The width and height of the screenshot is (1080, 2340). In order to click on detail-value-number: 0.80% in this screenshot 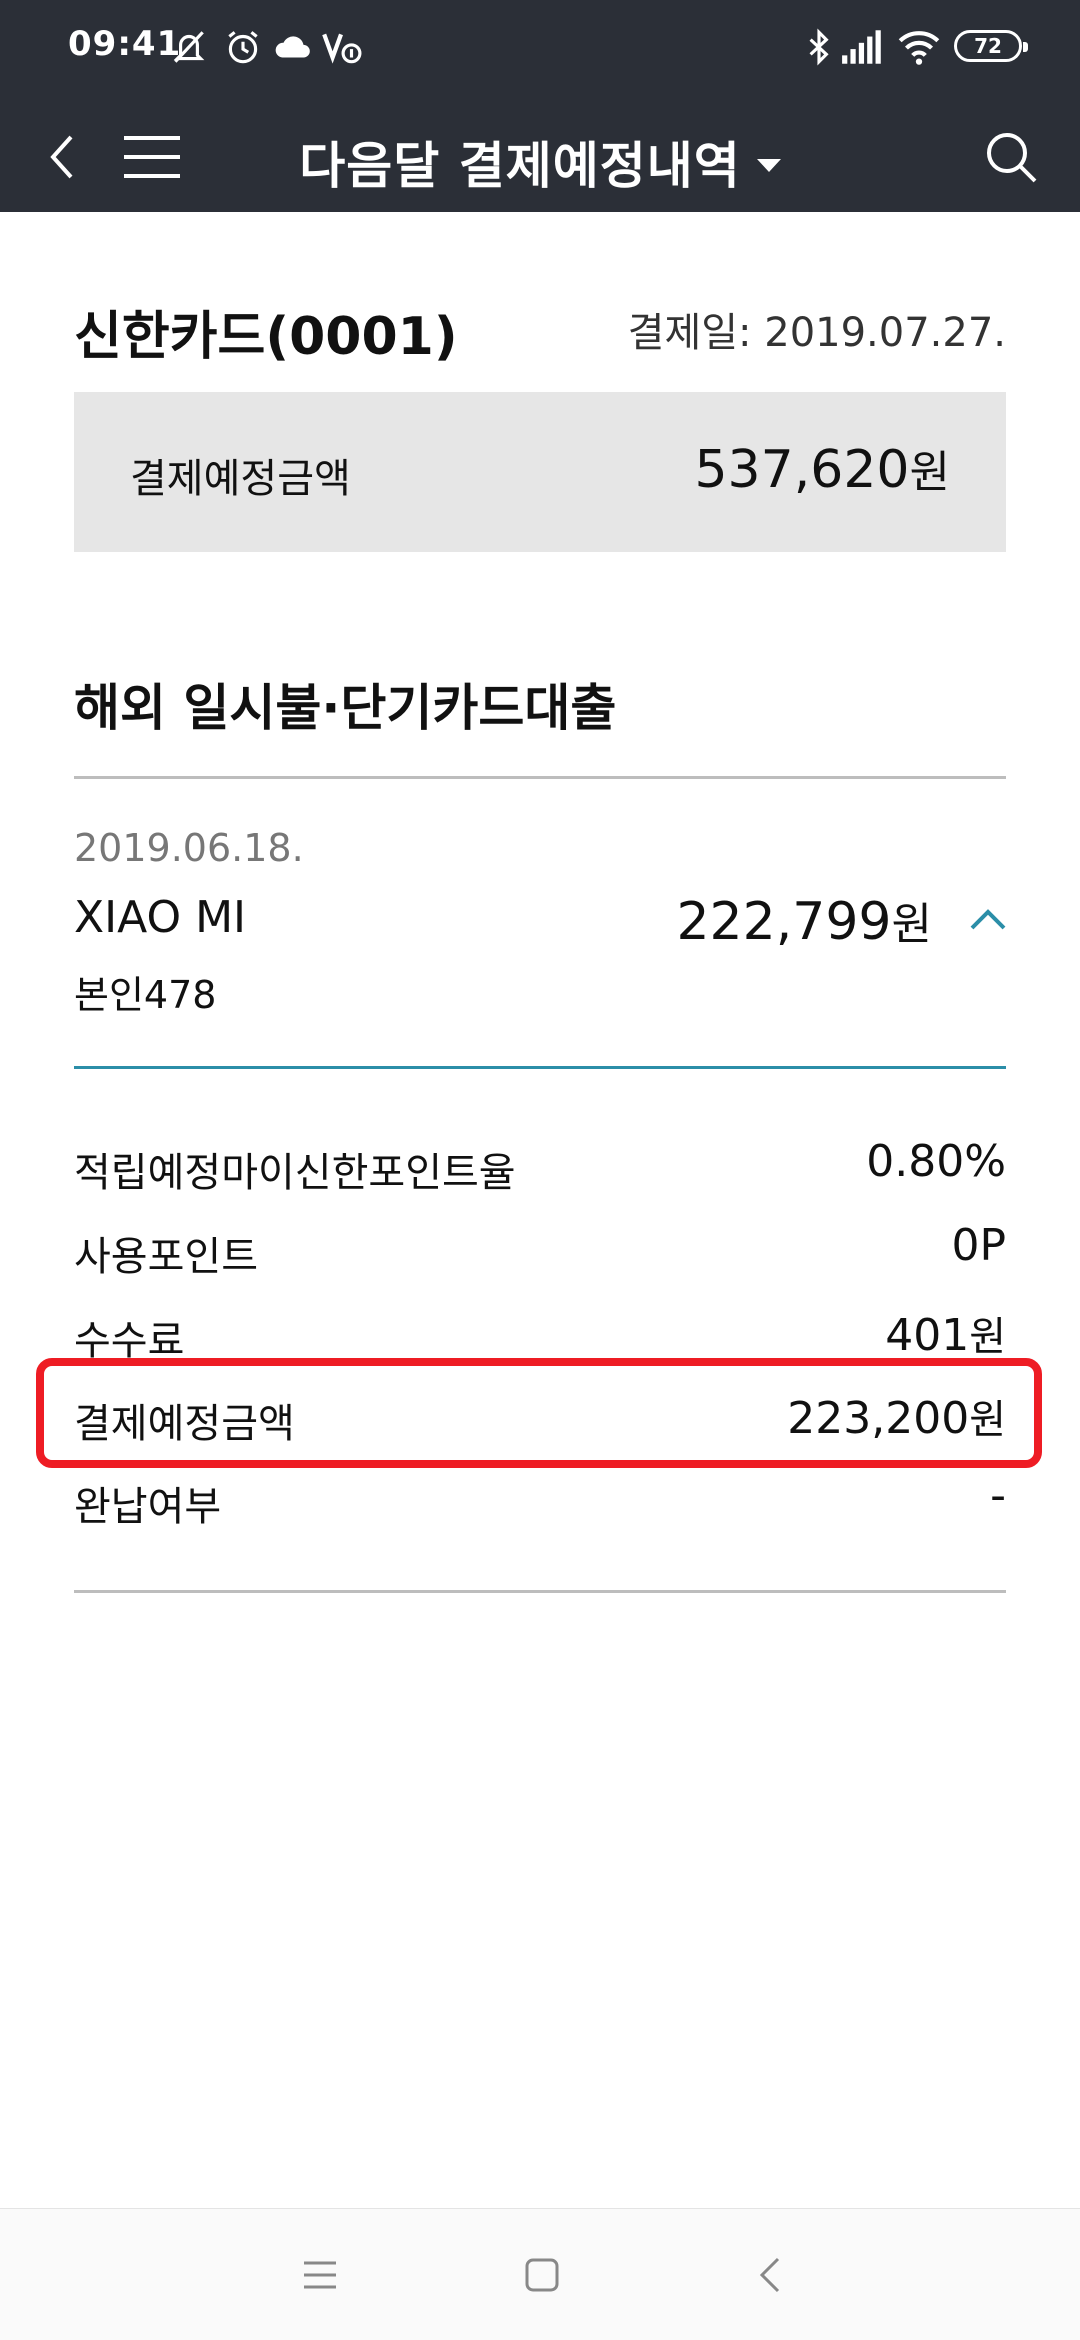, I will do `click(936, 1161)`.